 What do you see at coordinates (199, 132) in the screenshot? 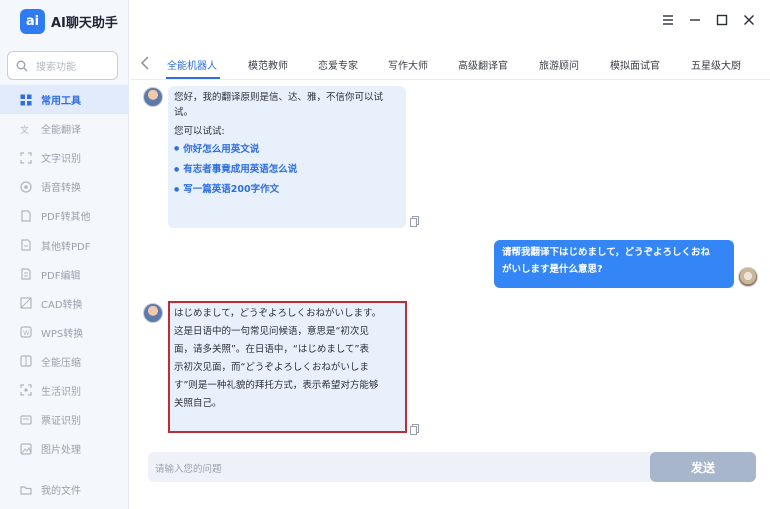
I see `try-label: 您可以试试:` at bounding box center [199, 132].